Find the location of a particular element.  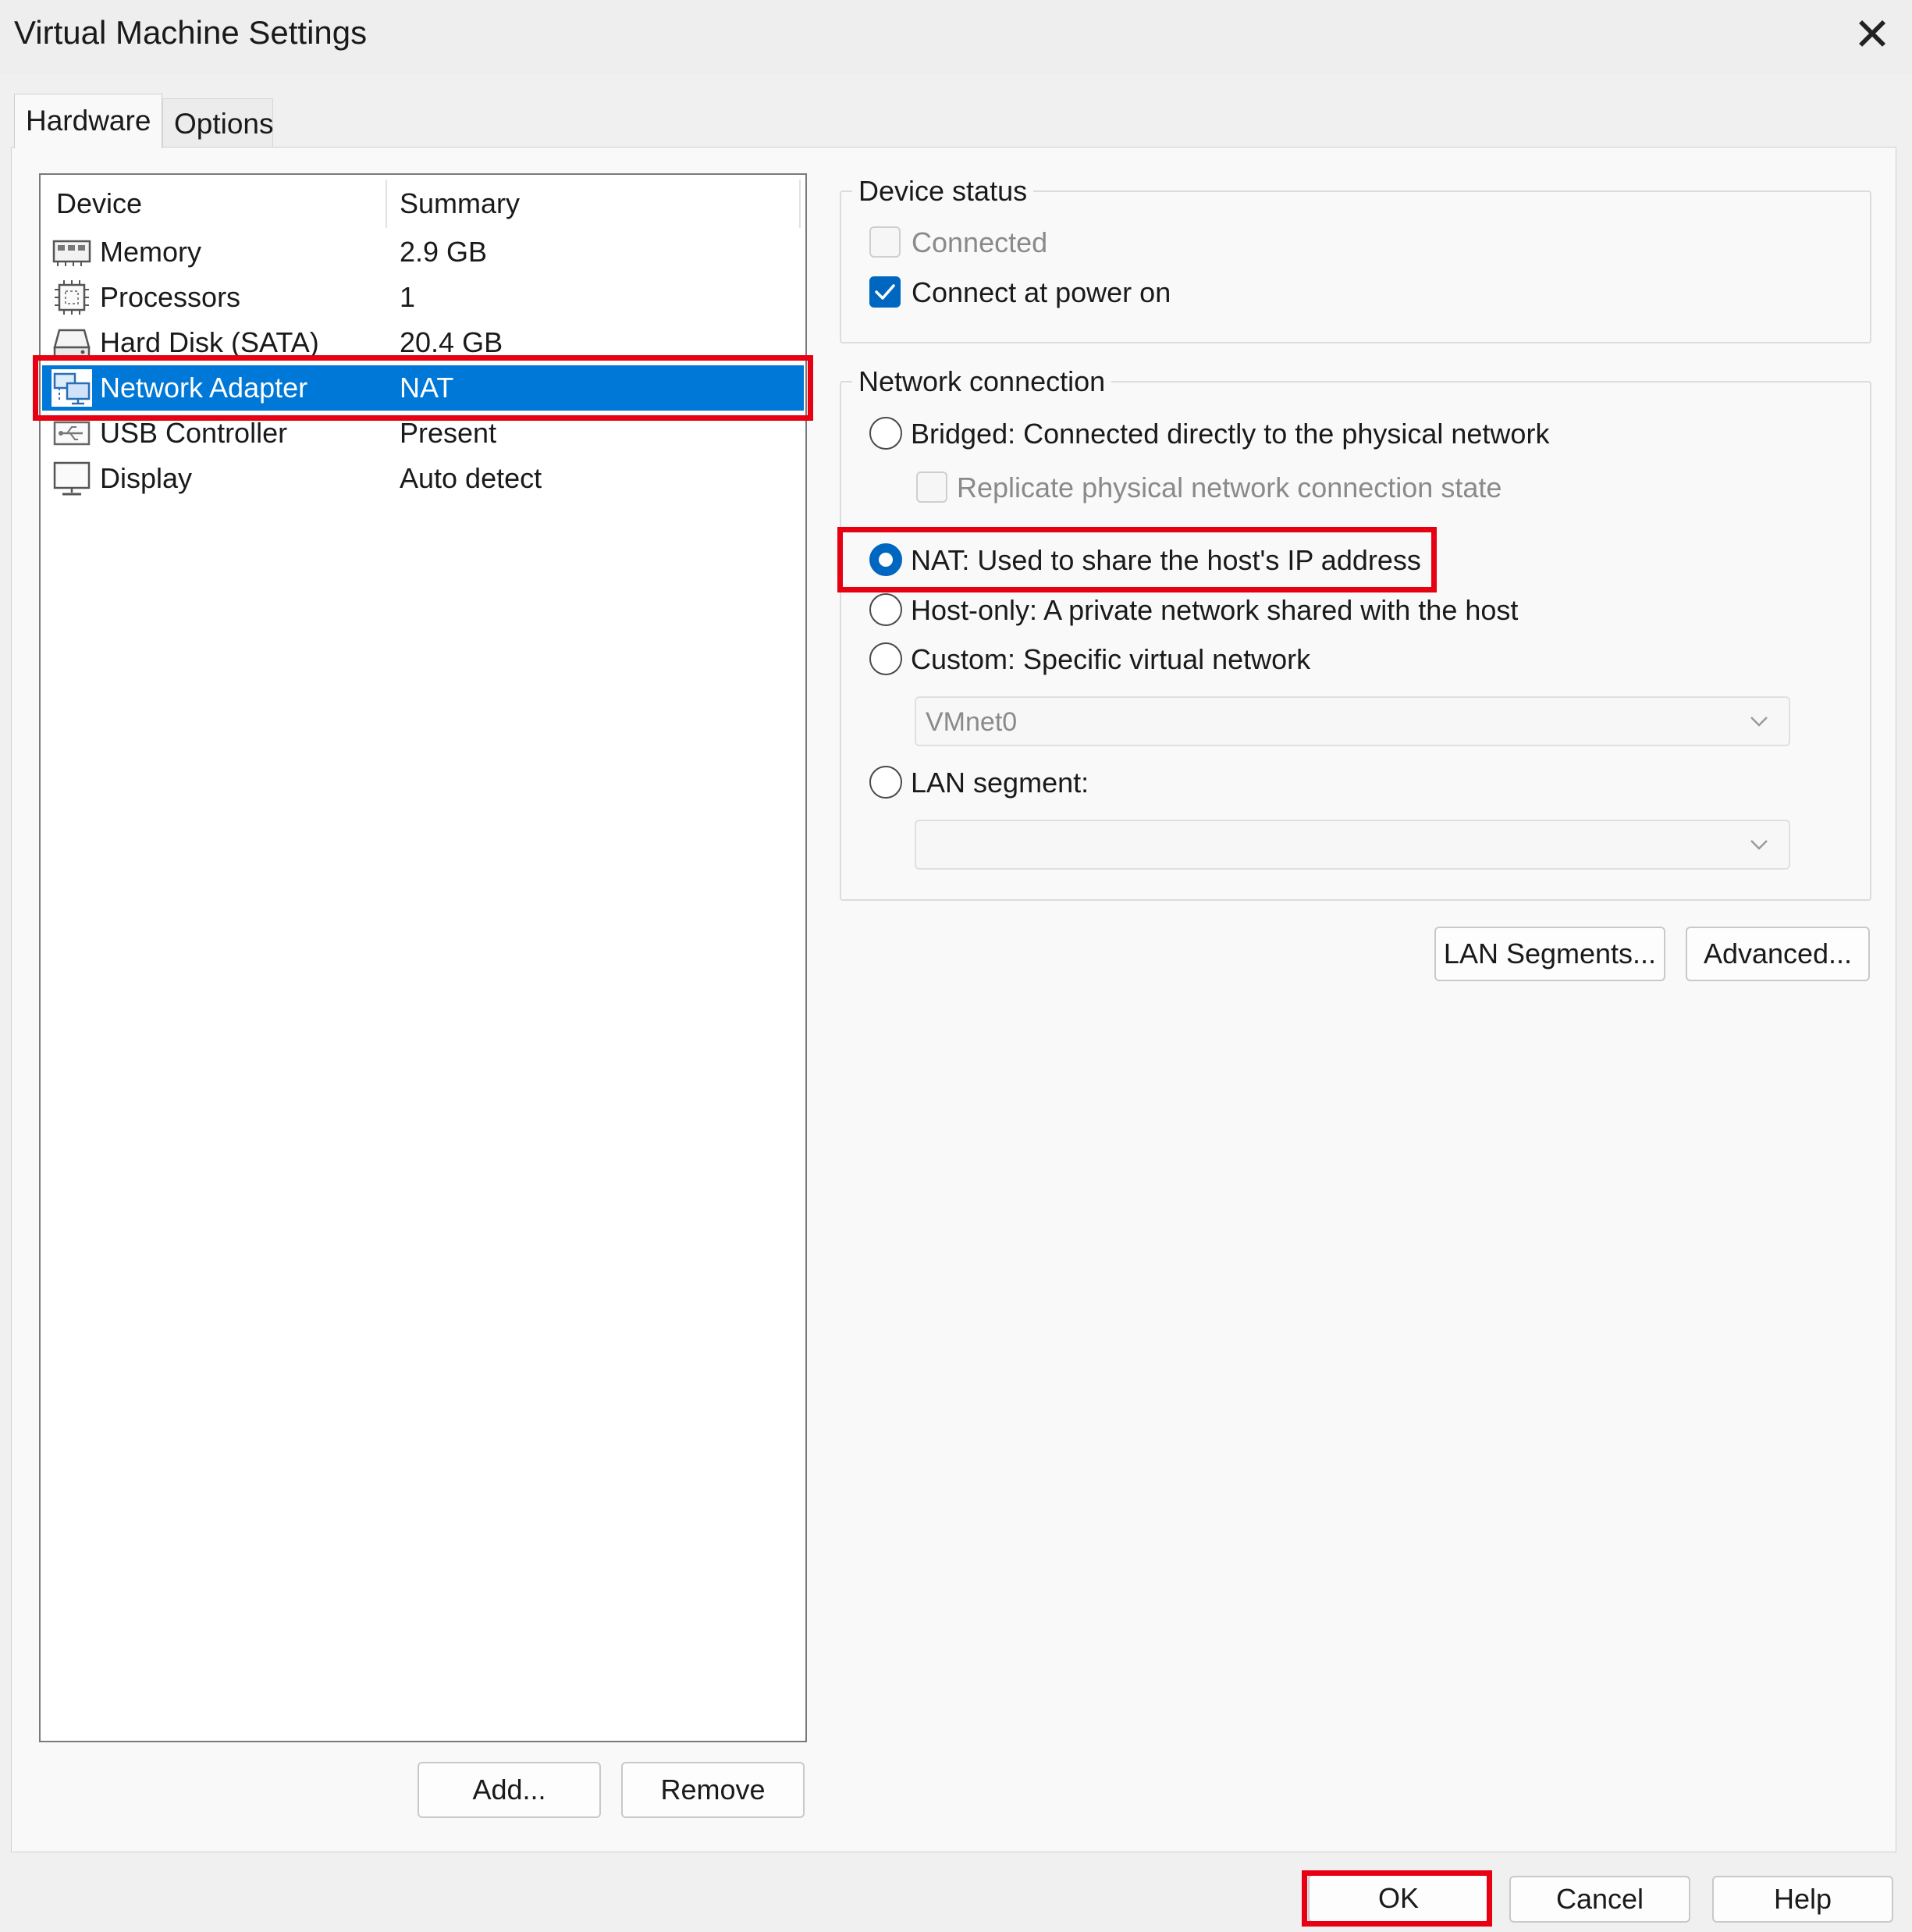

window-title: Virtual Machine Settings is located at coordinates (191, 32).